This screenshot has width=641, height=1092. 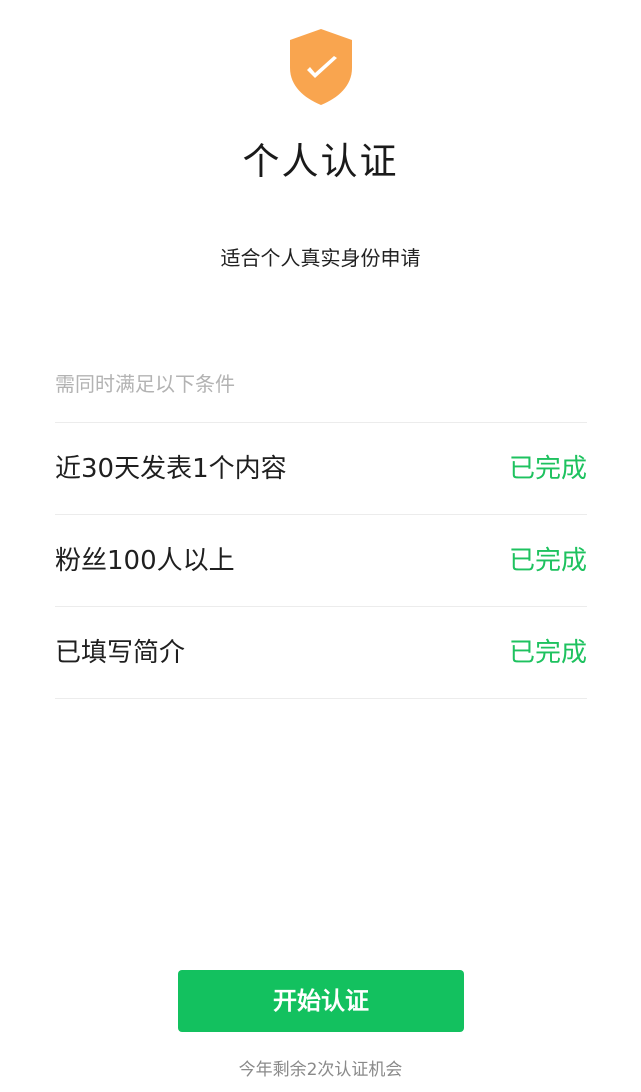 I want to click on page-title: 个人认证, so click(x=320, y=161).